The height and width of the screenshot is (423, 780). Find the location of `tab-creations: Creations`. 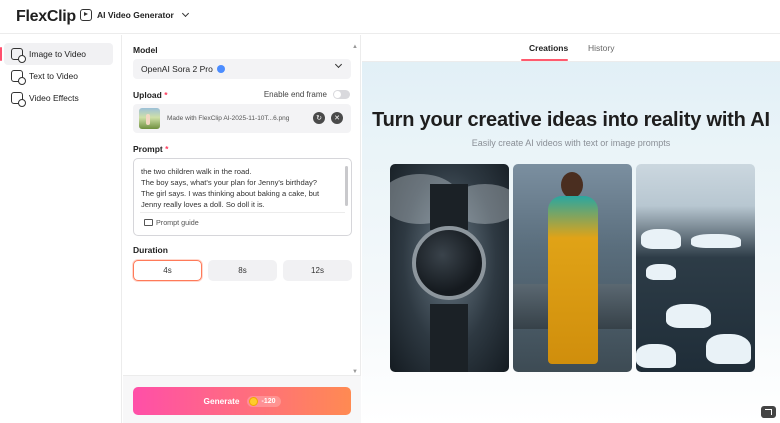

tab-creations: Creations is located at coordinates (548, 48).